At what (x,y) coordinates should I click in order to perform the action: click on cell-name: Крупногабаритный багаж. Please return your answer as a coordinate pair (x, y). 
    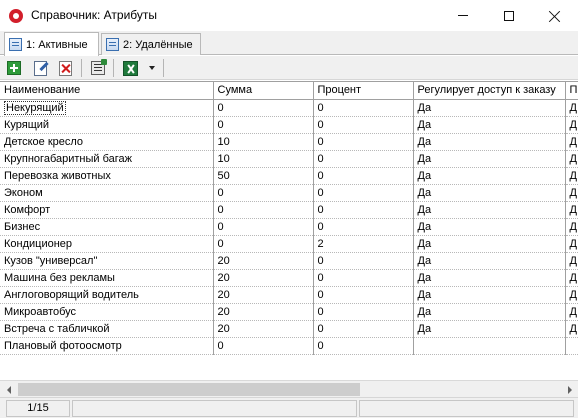
    Looking at the image, I should click on (107, 159).